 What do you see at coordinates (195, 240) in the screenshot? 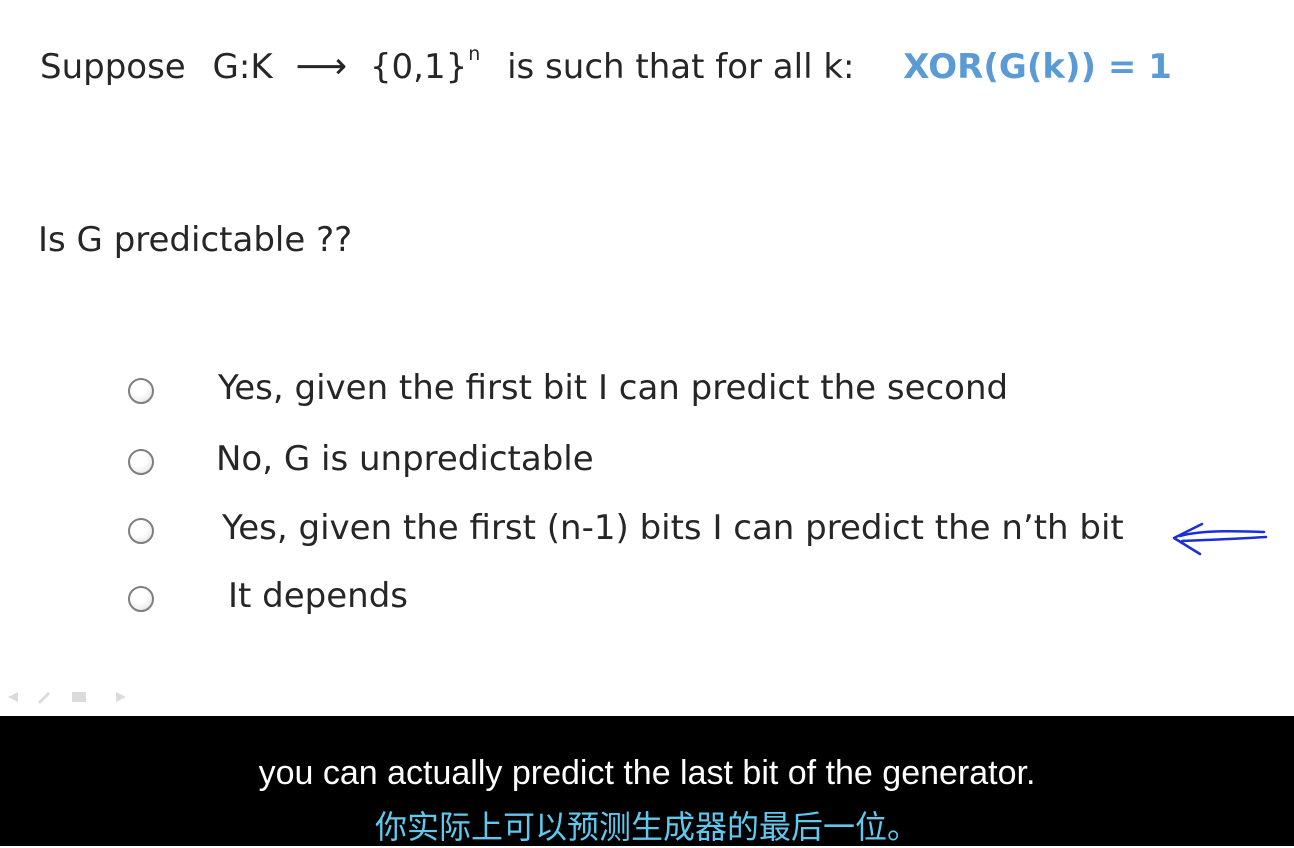
I see `question-text: Is G predictable ??` at bounding box center [195, 240].